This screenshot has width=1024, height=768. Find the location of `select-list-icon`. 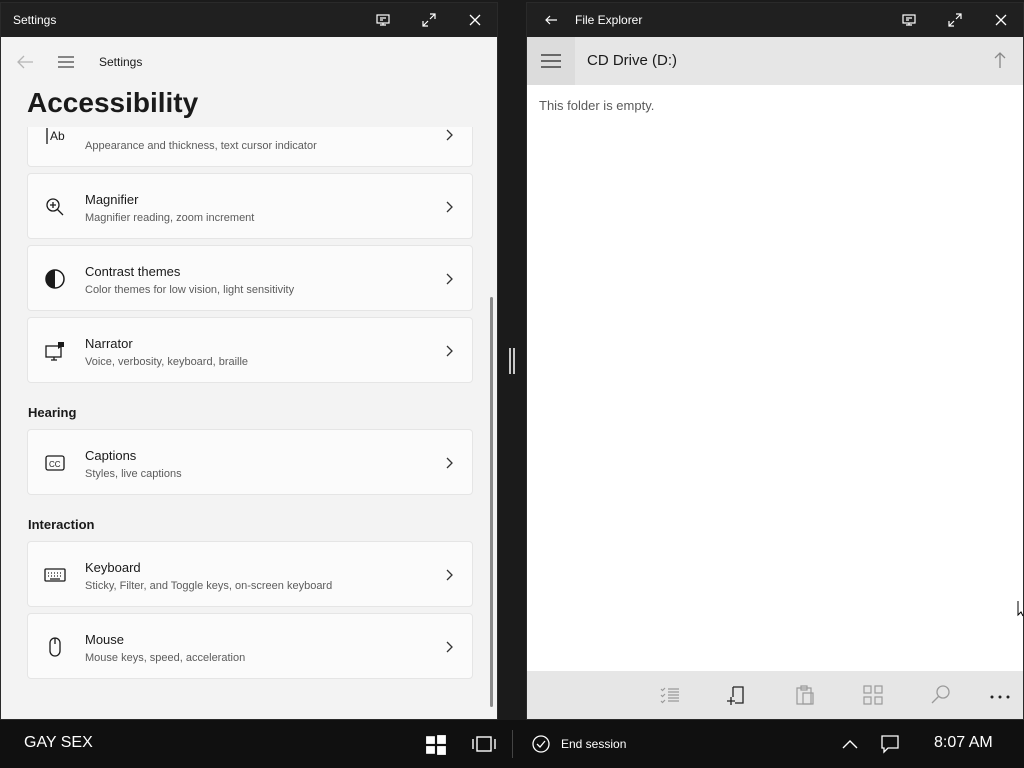

select-list-icon is located at coordinates (670, 695).